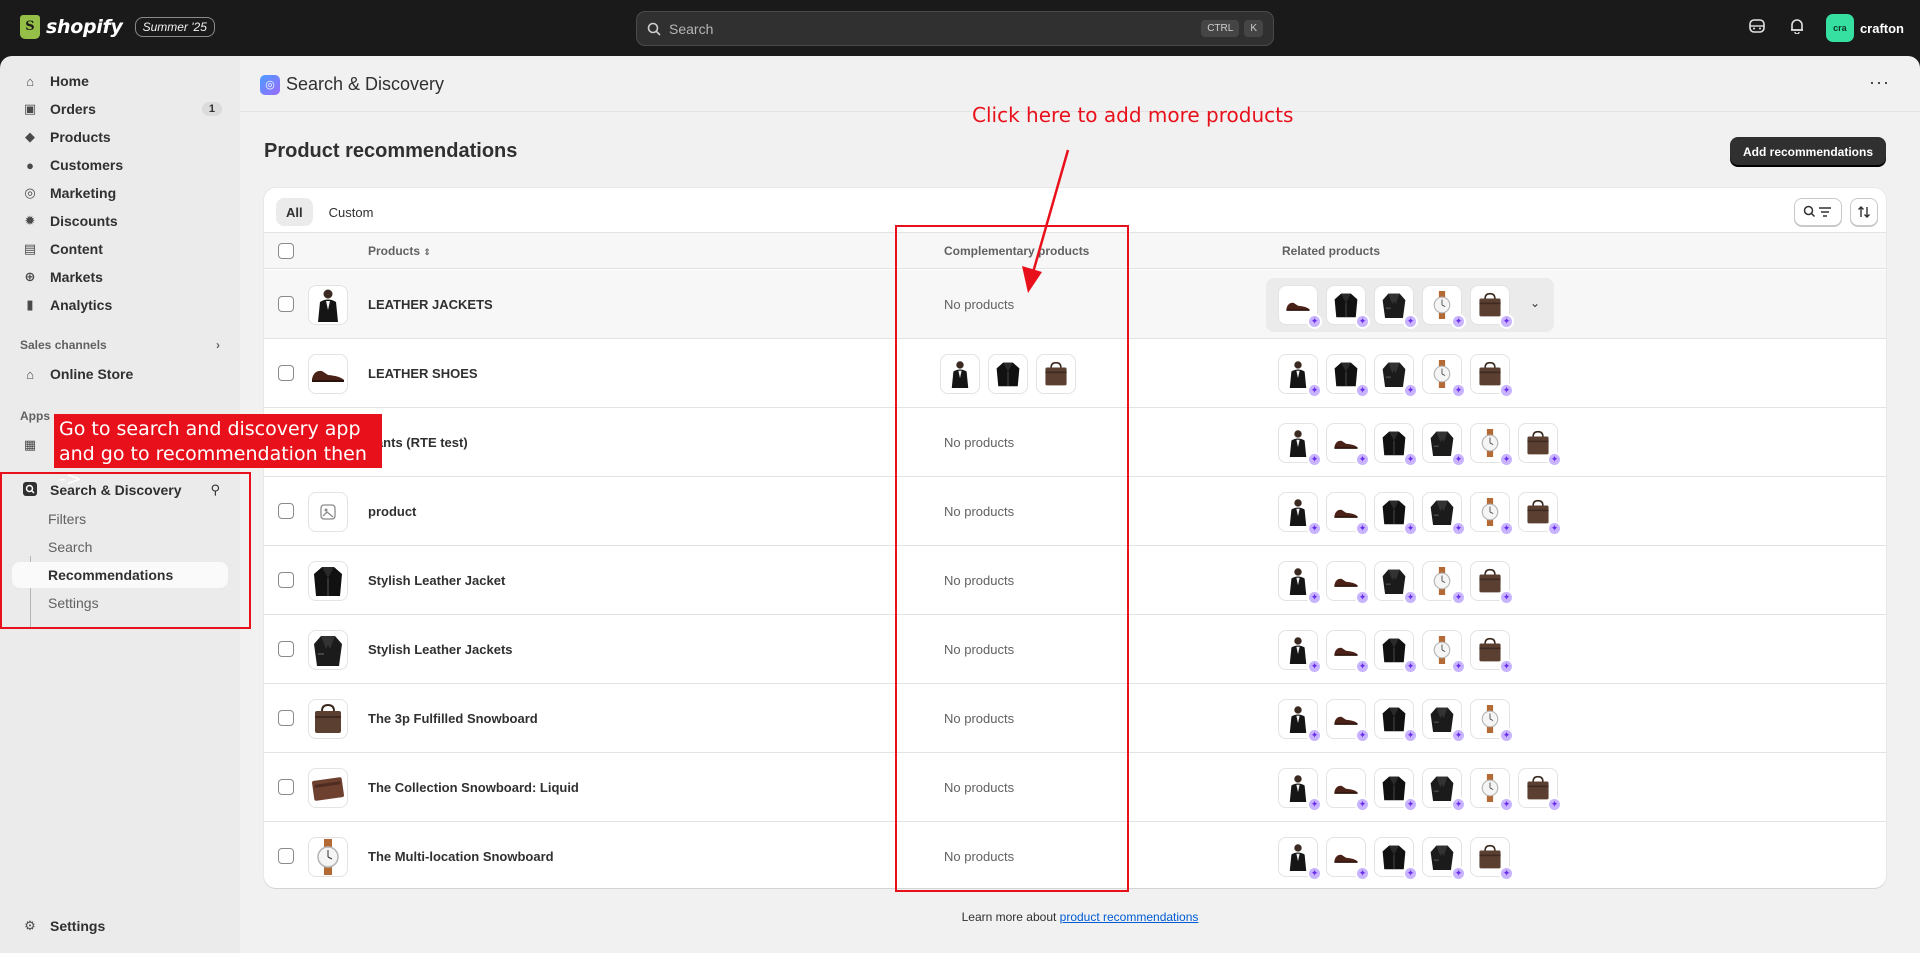  I want to click on more-actions-icon: ···, so click(1879, 82).